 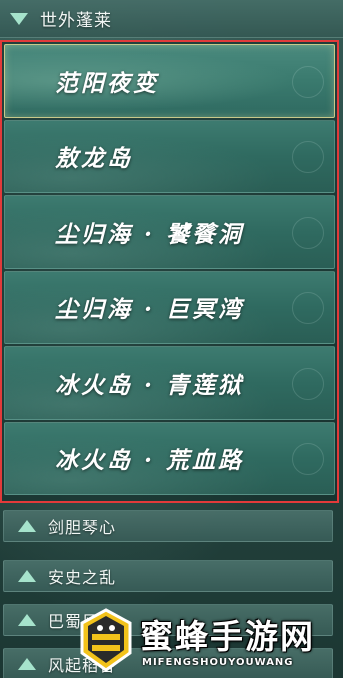 I want to click on site-watermark: 蜜蜂手游网 MIFENGSHOUYOUWANG, so click(x=209, y=641).